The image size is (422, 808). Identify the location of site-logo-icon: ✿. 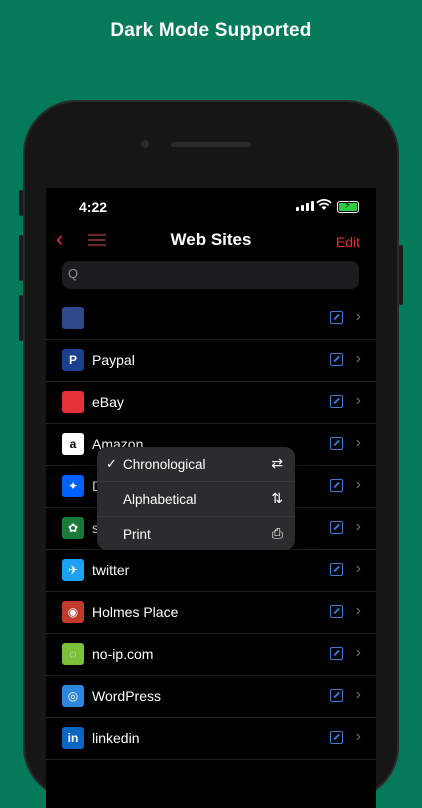
(73, 528).